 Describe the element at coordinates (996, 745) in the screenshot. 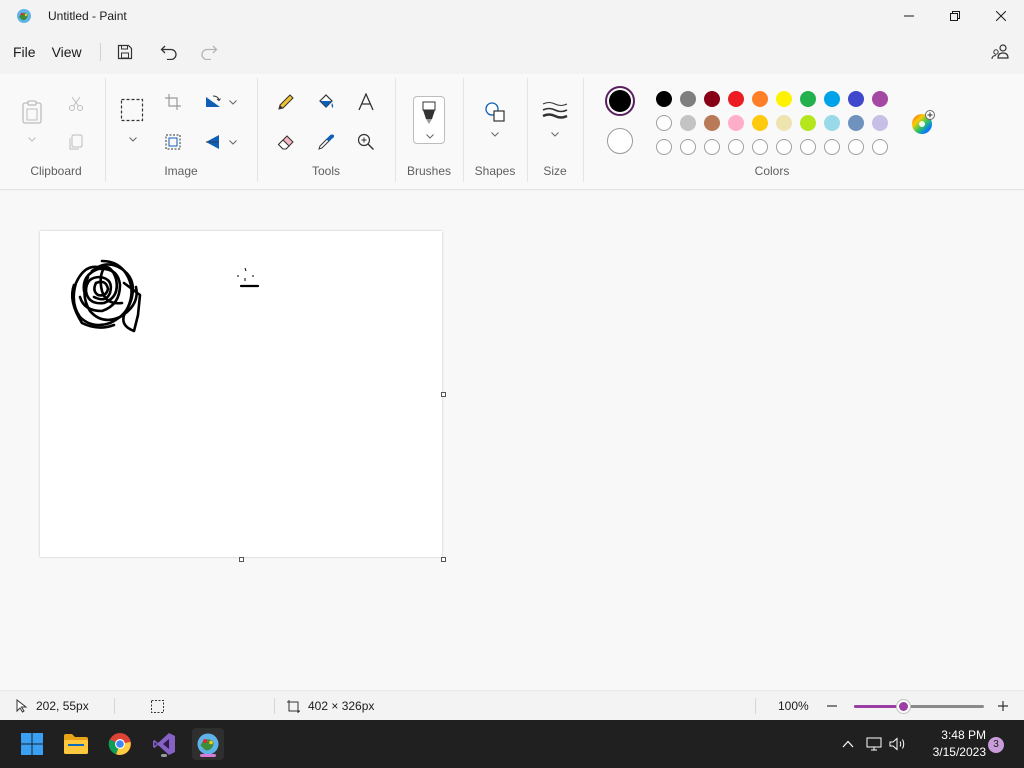

I see `notification-badge: 3` at that location.